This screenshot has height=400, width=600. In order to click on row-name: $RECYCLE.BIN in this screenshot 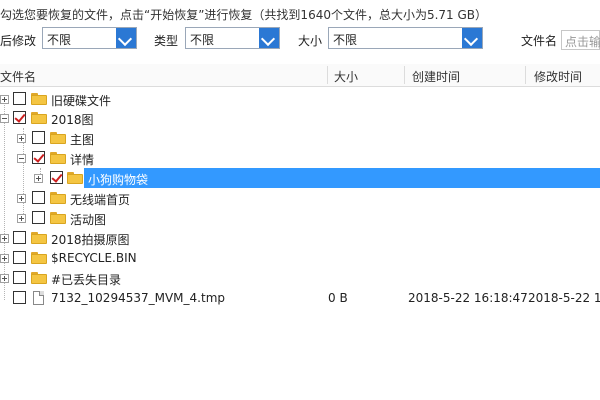, I will do `click(94, 258)`.